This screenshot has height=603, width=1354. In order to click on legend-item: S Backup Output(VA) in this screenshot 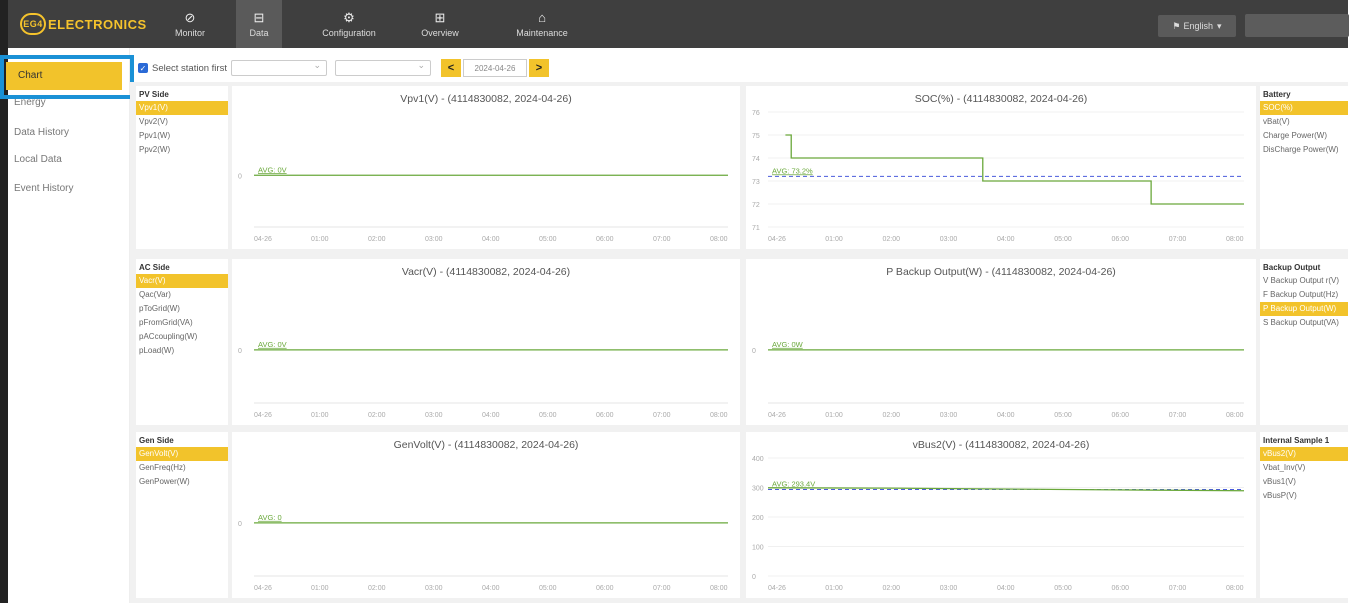, I will do `click(1304, 323)`.